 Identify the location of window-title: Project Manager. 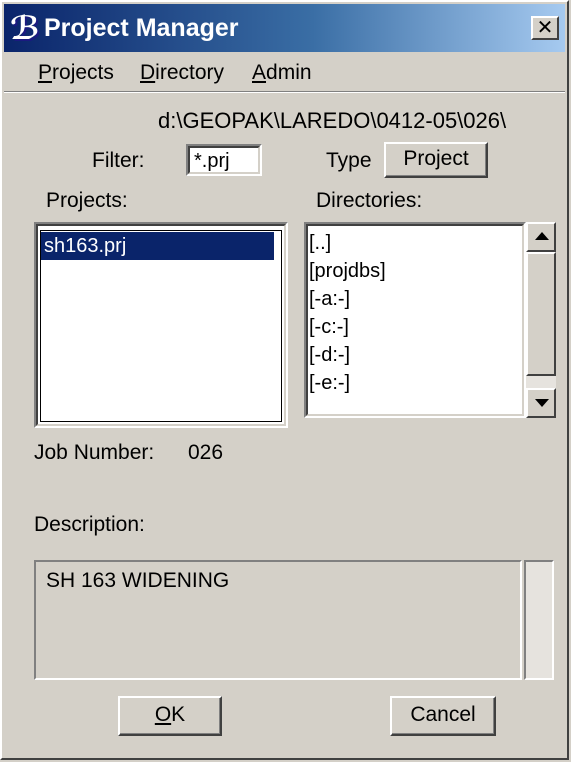
(141, 28).